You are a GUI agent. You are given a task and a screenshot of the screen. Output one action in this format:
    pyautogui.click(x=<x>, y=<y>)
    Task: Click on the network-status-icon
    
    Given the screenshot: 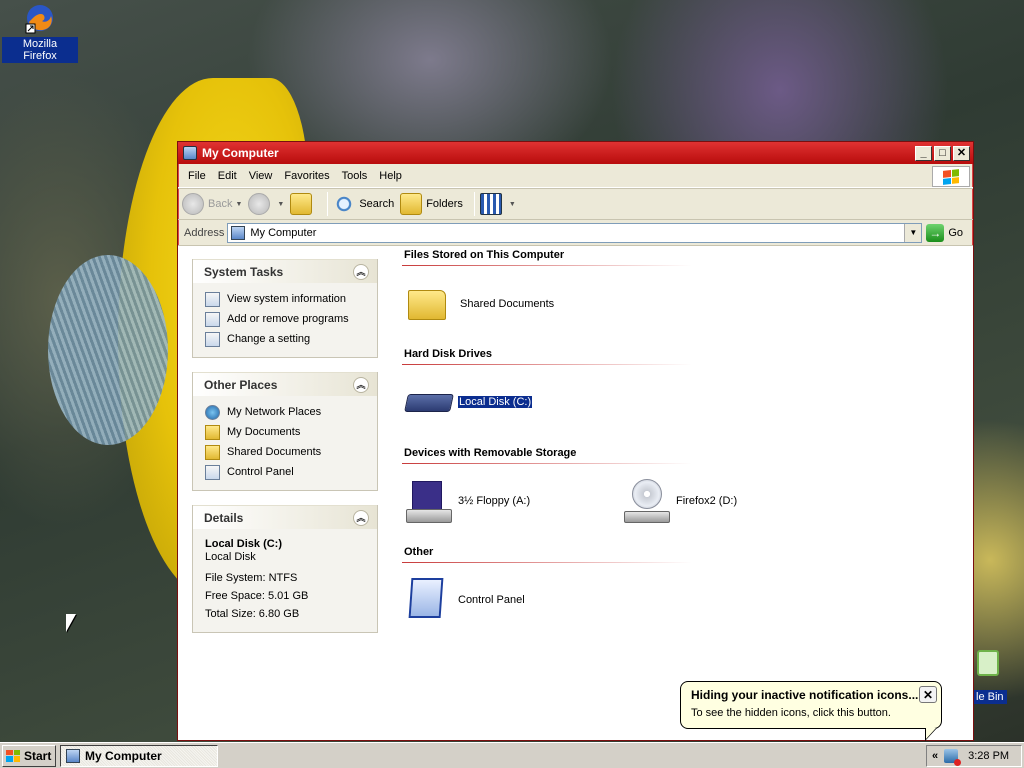 What is the action you would take?
    pyautogui.click(x=953, y=757)
    